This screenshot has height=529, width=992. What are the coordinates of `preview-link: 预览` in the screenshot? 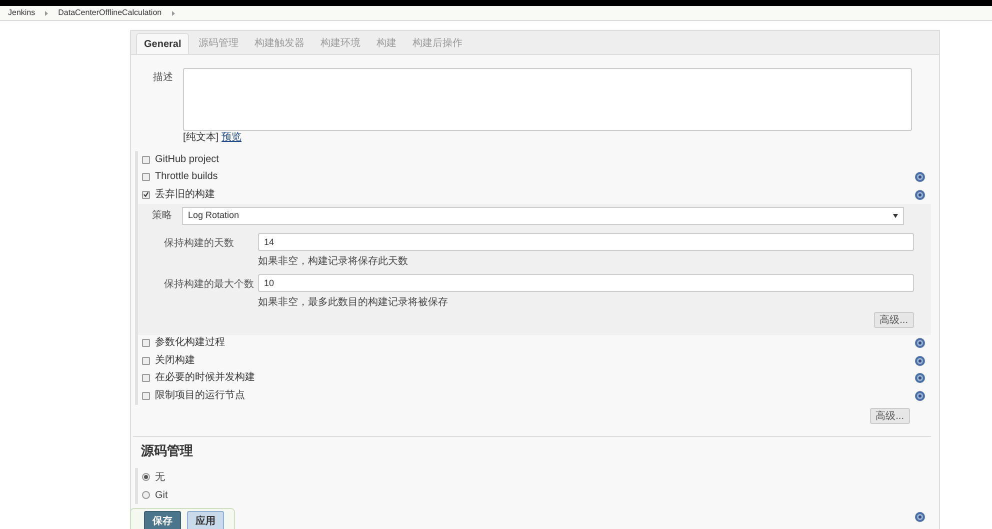 It's located at (232, 138).